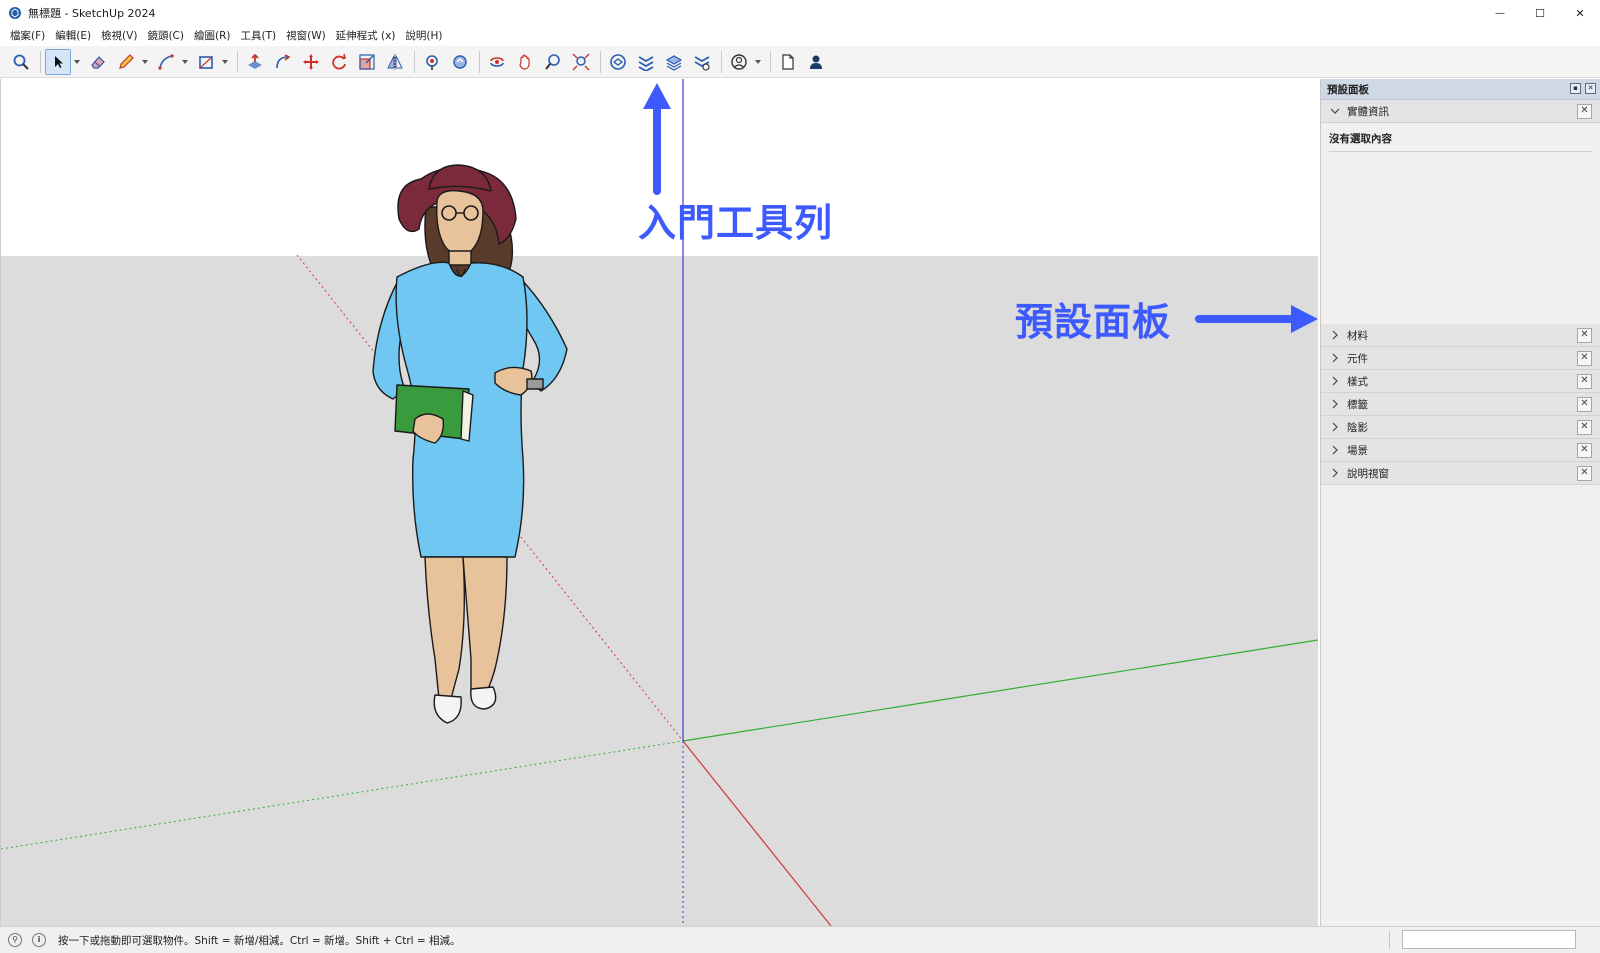 The height and width of the screenshot is (953, 1600). I want to click on paint-bucket-tool-button, so click(432, 62).